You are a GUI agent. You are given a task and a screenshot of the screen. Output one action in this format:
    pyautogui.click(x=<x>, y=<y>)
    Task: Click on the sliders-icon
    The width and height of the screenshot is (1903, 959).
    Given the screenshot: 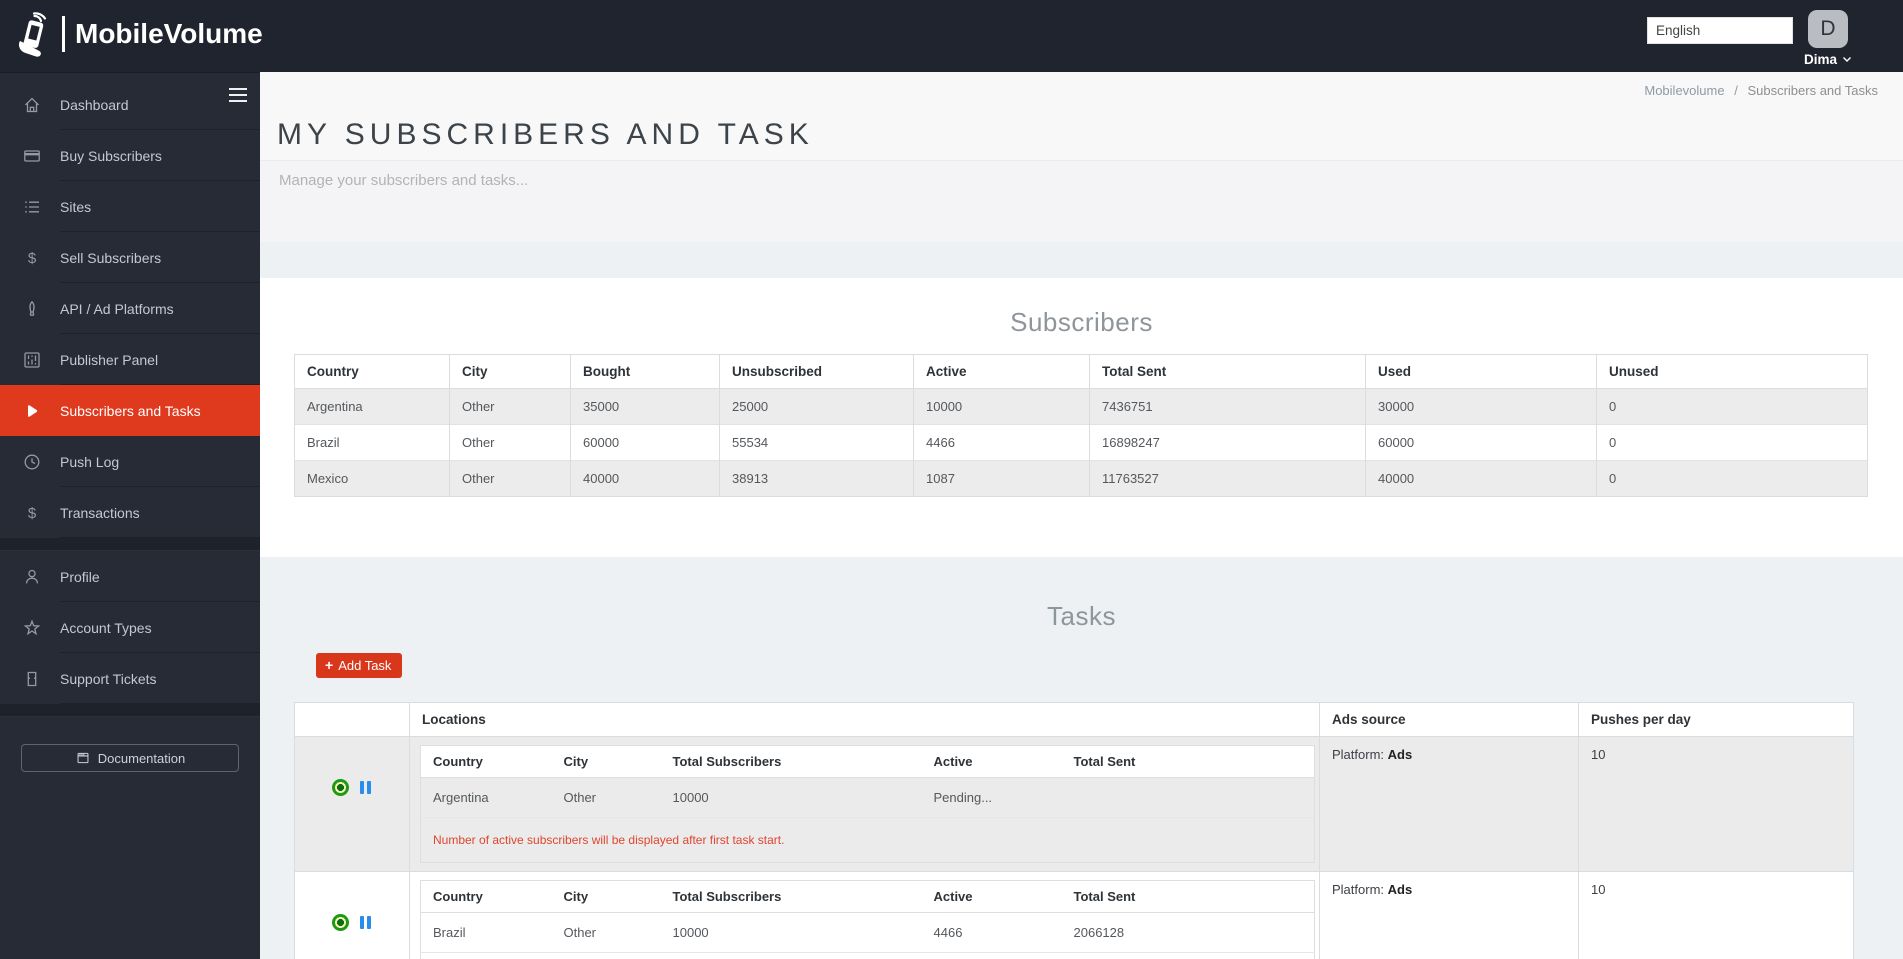 What is the action you would take?
    pyautogui.click(x=32, y=359)
    